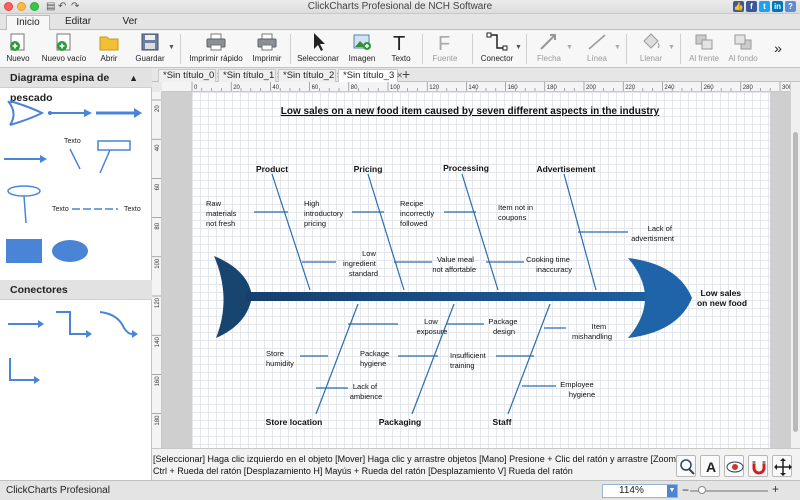 The height and width of the screenshot is (500, 800). I want to click on help-icon: ?, so click(790, 6).